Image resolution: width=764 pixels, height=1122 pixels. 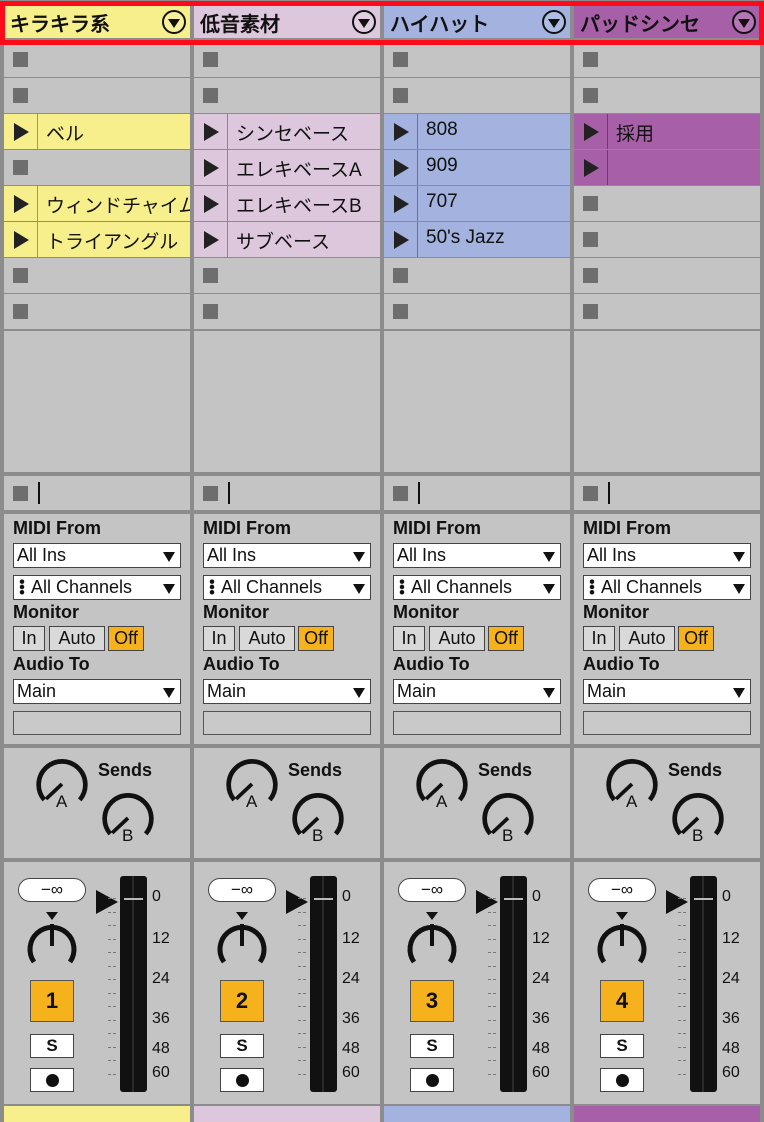 I want to click on track-activator-button: 1, so click(x=52, y=1001).